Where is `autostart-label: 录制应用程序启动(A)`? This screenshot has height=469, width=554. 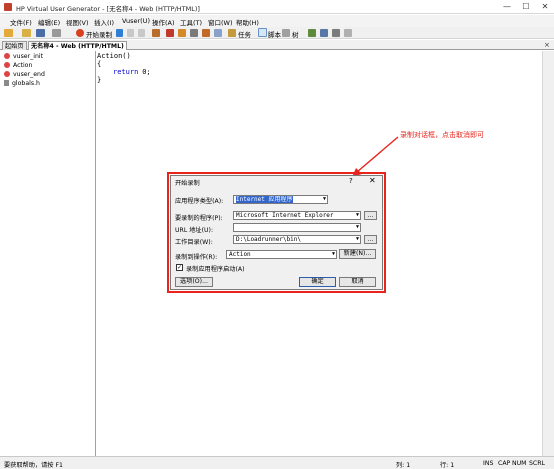
autostart-label: 录制应用程序启动(A) is located at coordinates (215, 269).